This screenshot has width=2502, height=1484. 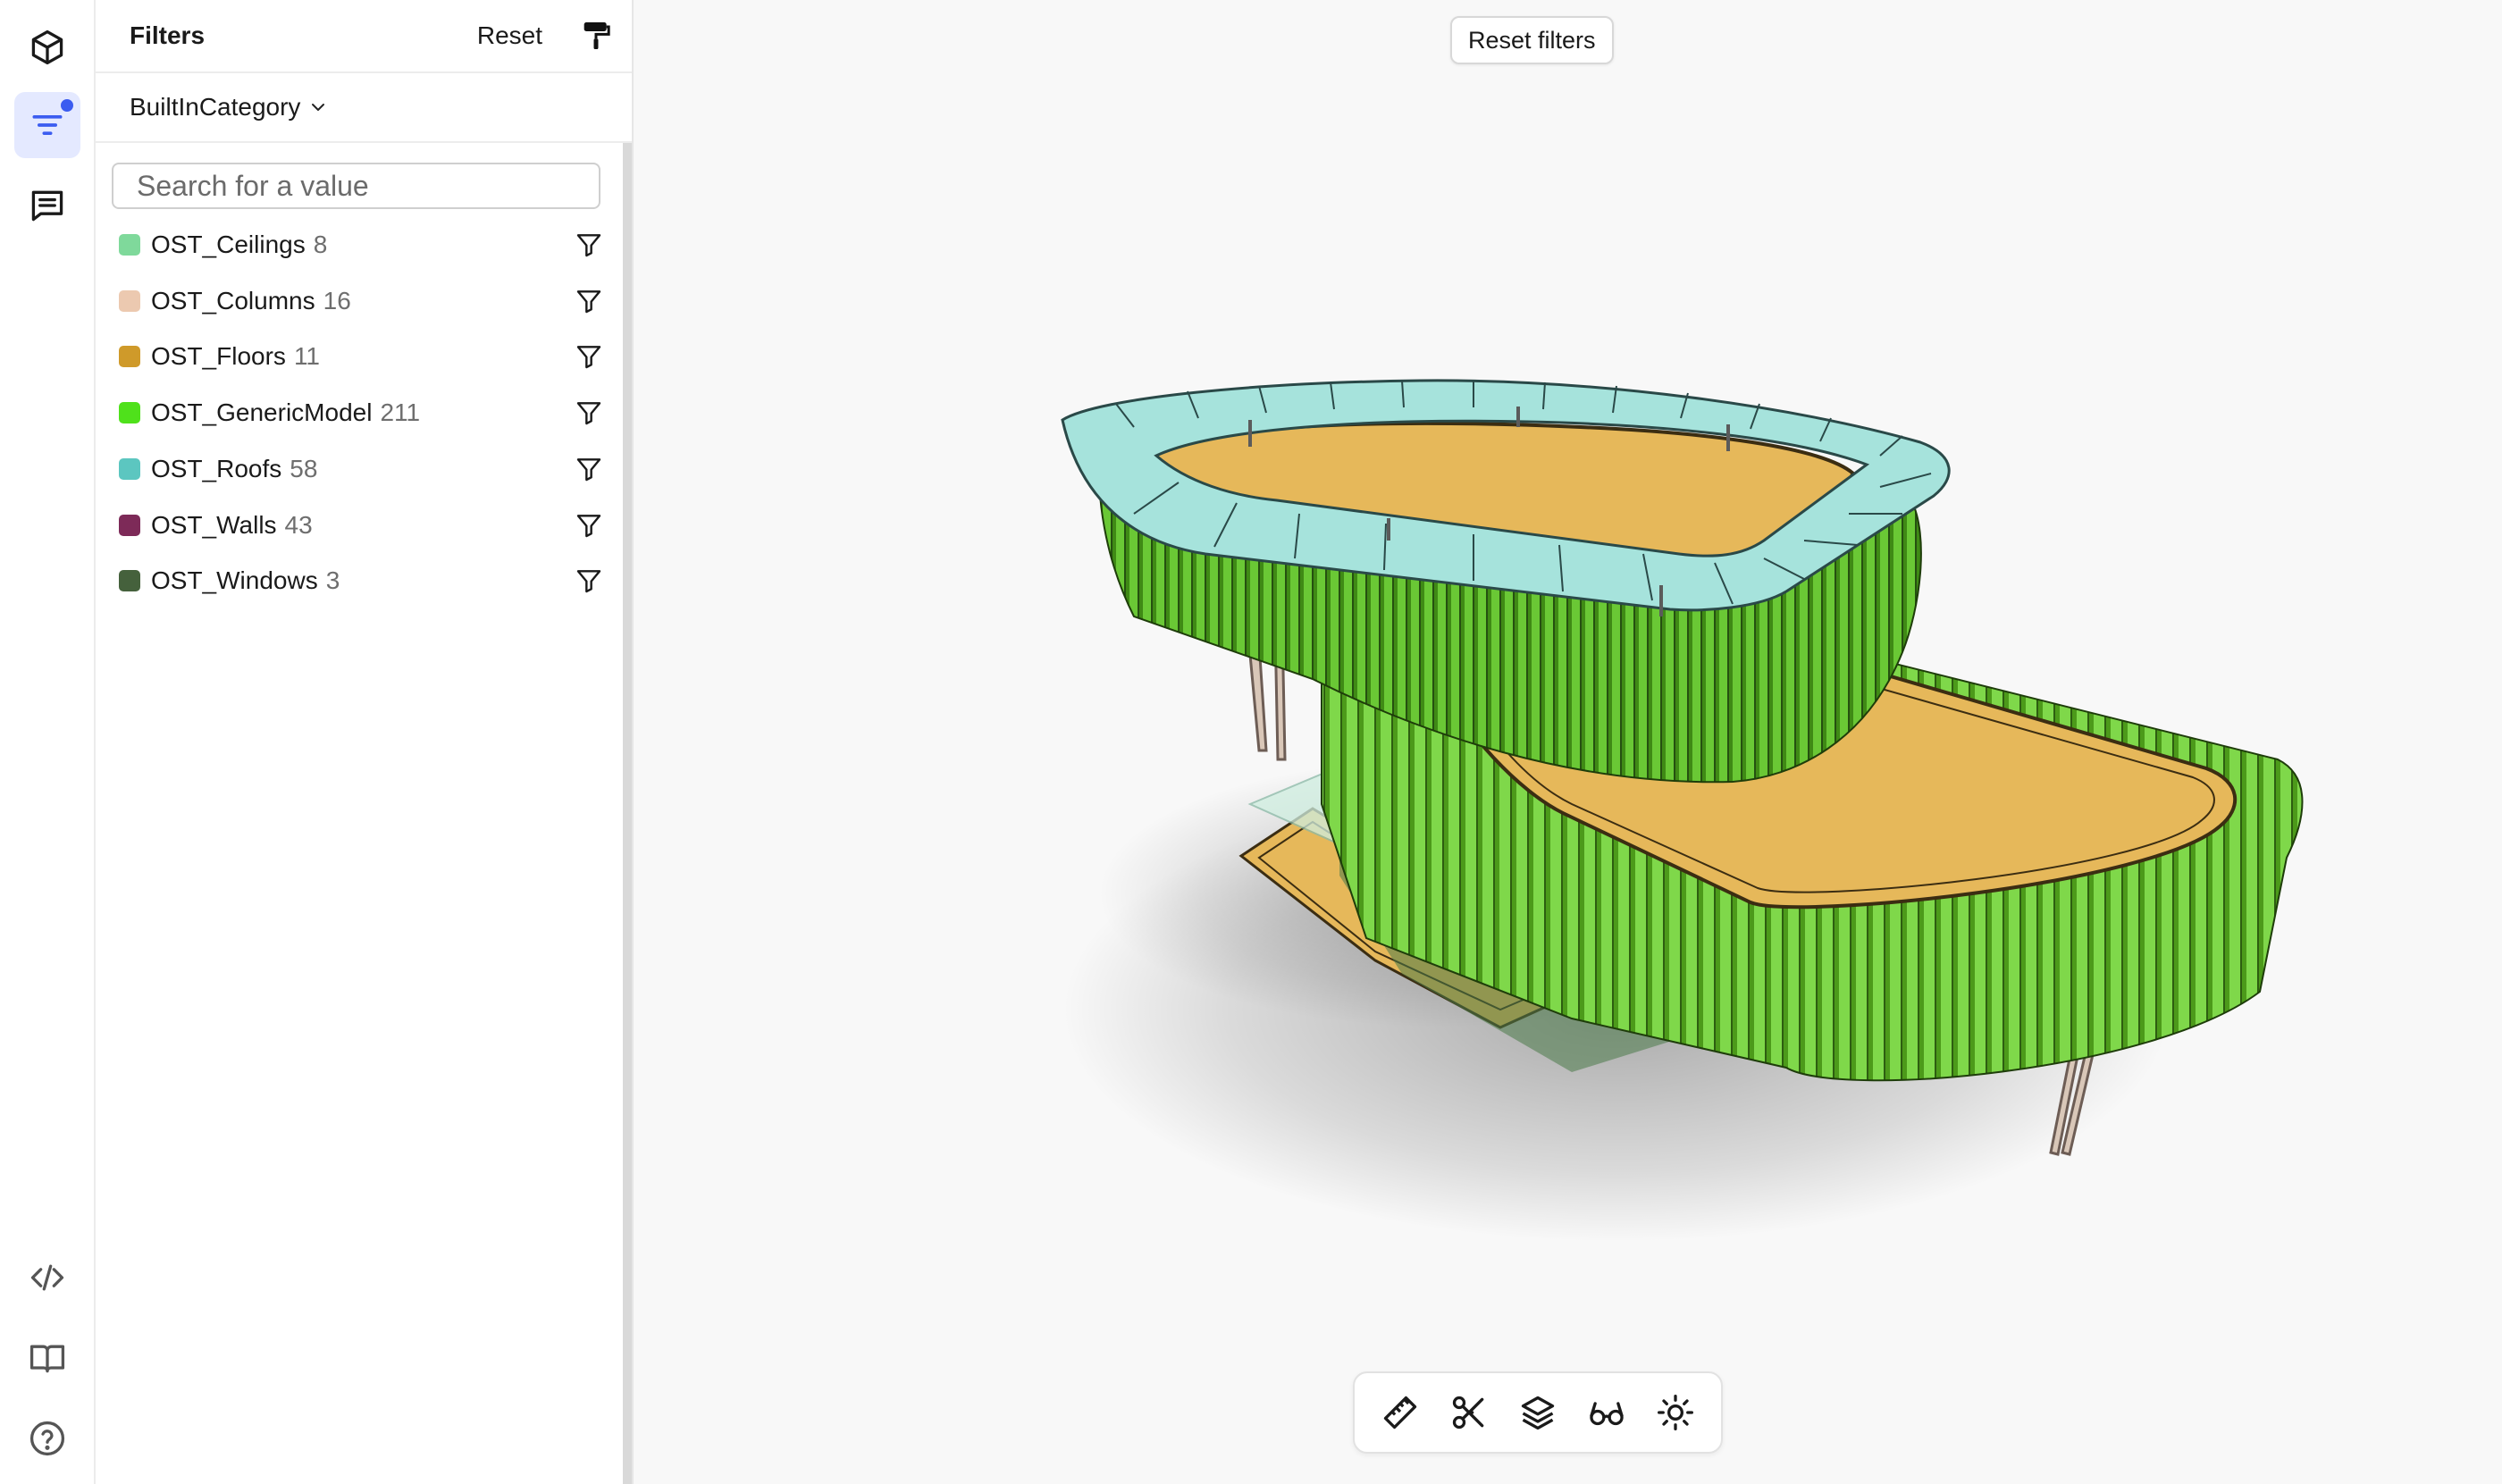 I want to click on code-button, so click(x=47, y=1278).